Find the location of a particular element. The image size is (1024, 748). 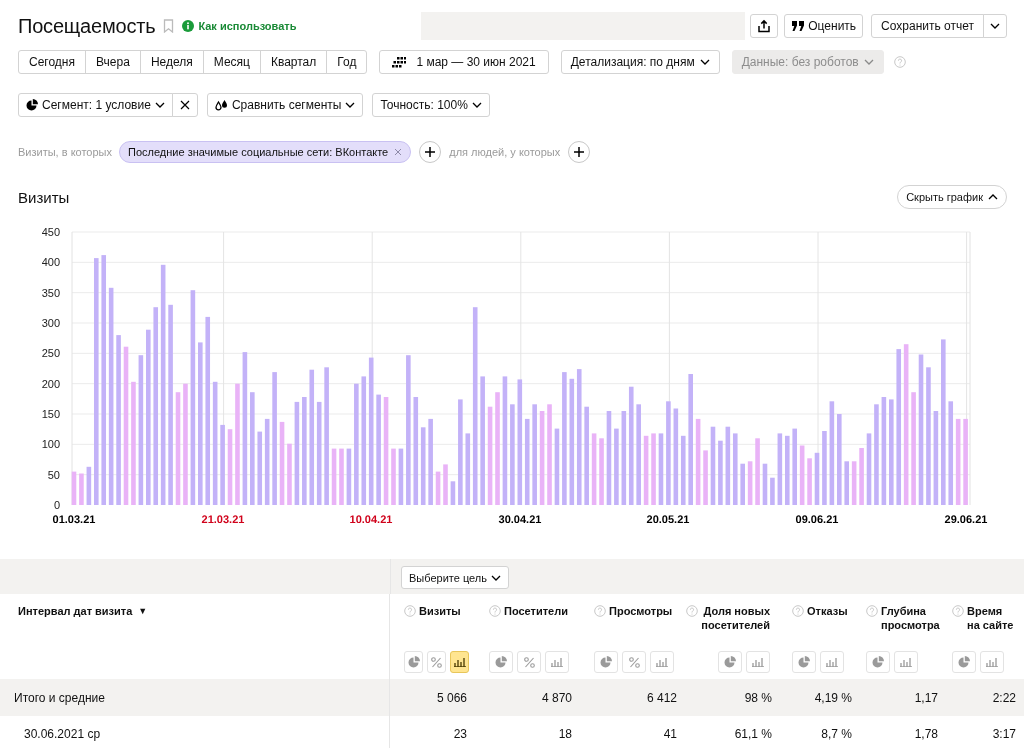

column-header: Глубина просмотра is located at coordinates (910, 618).